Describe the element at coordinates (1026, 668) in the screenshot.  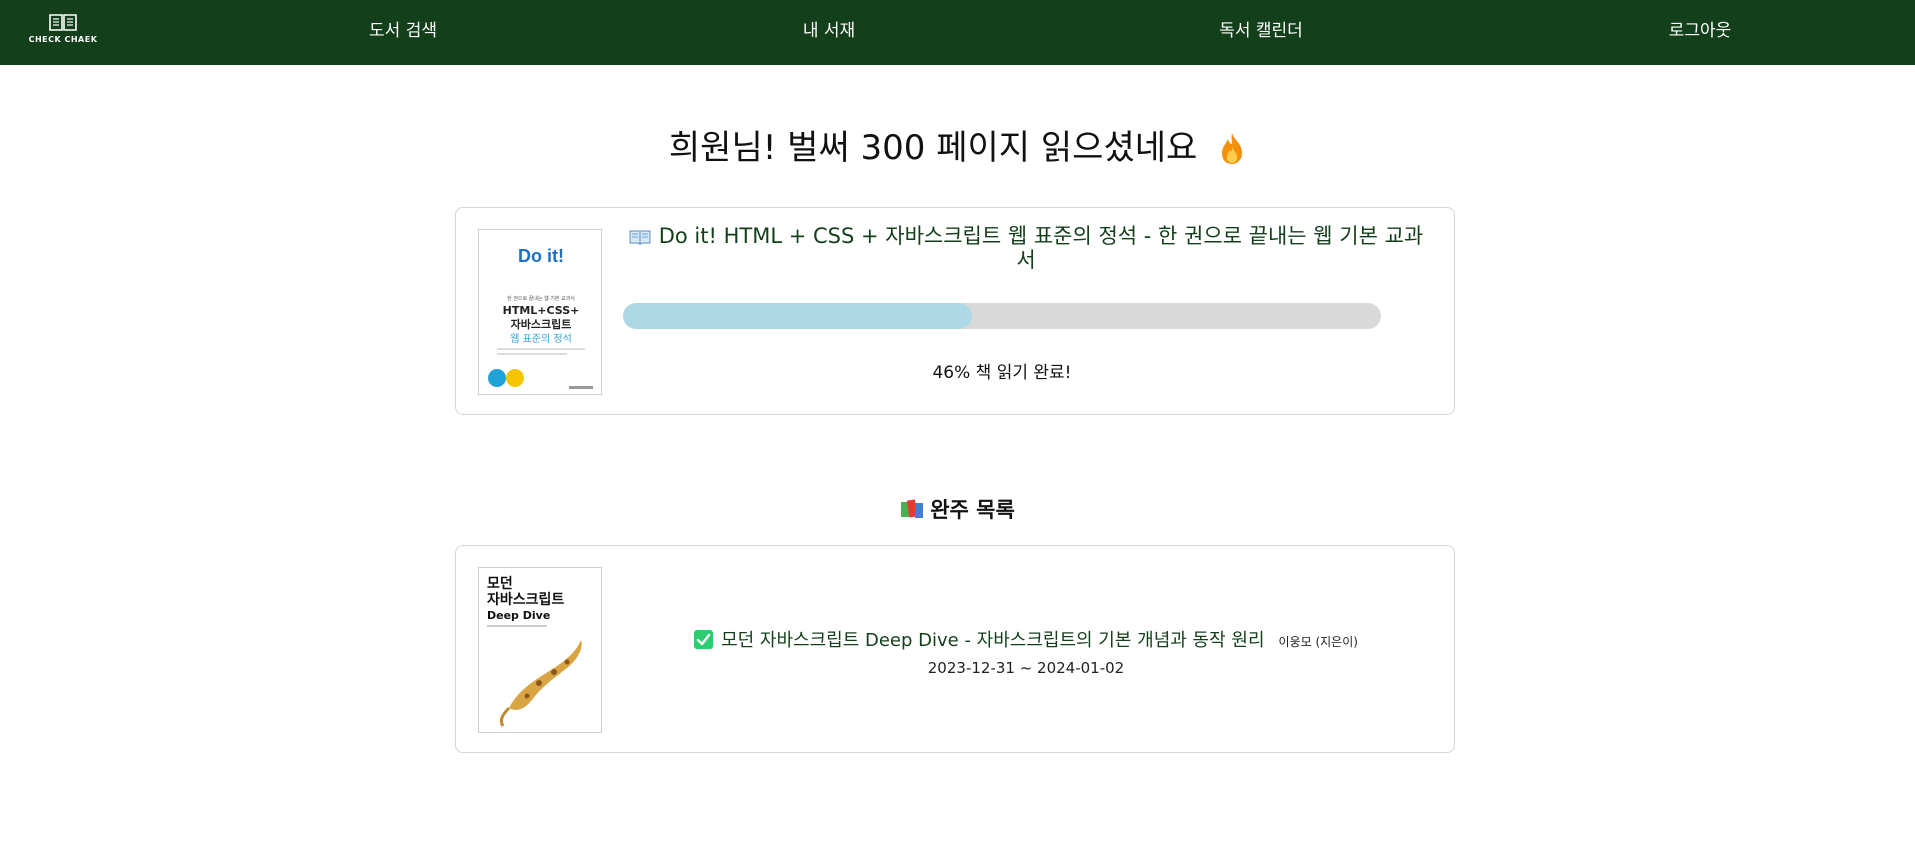
I see `completed-book-dates: 2023-12-31 ~ 2024-01-02` at that location.